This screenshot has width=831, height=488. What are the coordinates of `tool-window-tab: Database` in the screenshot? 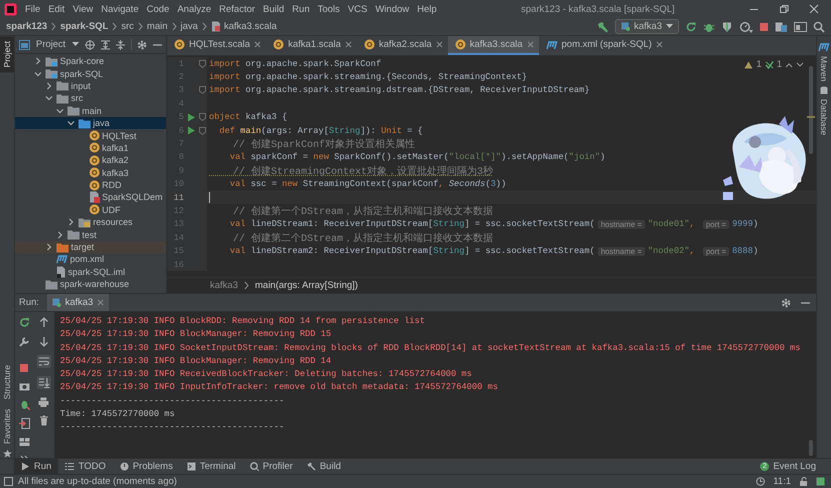 It's located at (824, 116).